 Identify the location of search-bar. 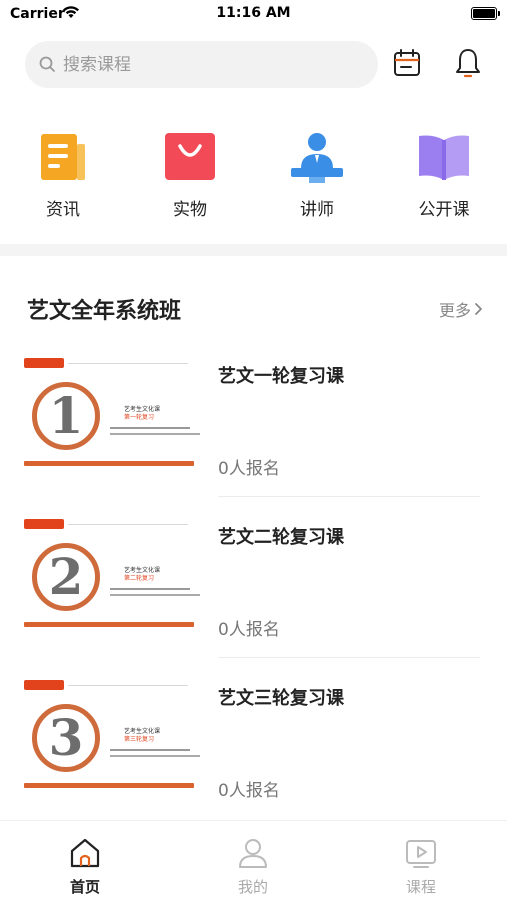
(201, 64).